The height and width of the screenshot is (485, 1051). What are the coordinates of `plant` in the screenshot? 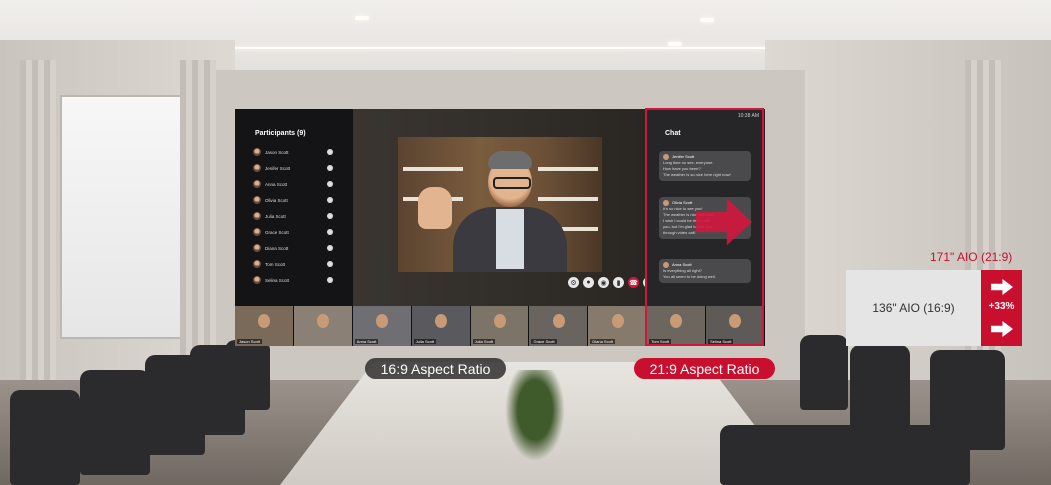 It's located at (535, 420).